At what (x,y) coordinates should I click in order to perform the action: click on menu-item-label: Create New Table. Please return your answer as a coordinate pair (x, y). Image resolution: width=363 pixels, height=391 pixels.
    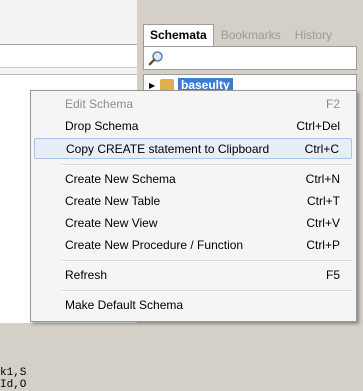
    Looking at the image, I should click on (113, 201).